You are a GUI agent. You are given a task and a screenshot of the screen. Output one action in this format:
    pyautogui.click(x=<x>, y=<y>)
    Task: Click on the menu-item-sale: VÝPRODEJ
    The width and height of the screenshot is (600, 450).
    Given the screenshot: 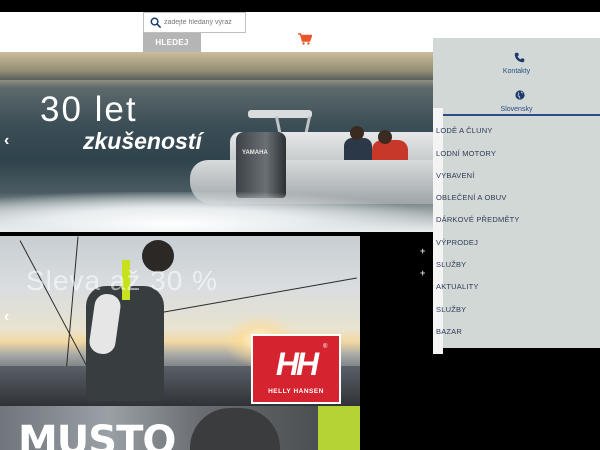 What is the action you would take?
    pyautogui.click(x=518, y=245)
    